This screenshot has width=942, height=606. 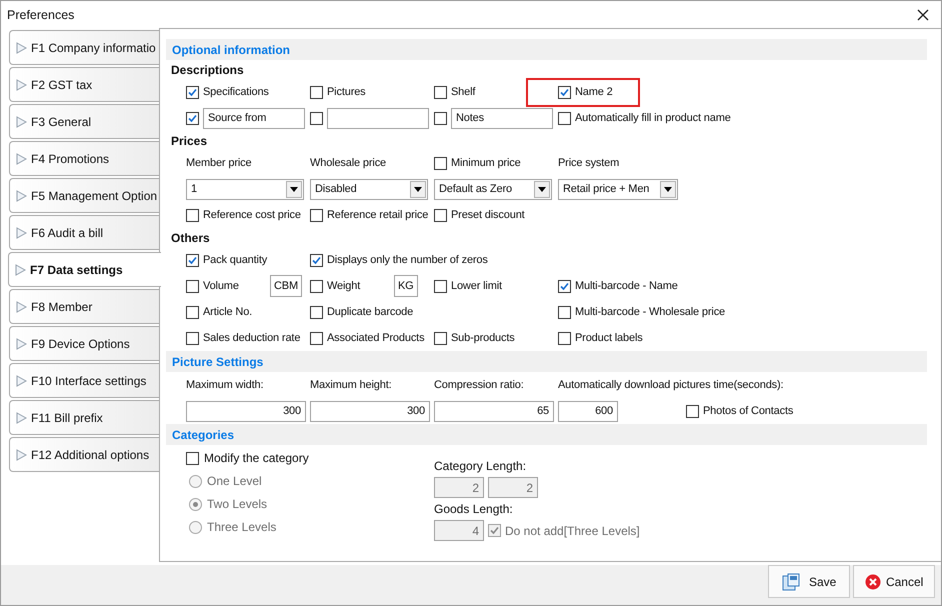 What do you see at coordinates (84, 84) in the screenshot?
I see `sidebar-tab: F2 GST tax` at bounding box center [84, 84].